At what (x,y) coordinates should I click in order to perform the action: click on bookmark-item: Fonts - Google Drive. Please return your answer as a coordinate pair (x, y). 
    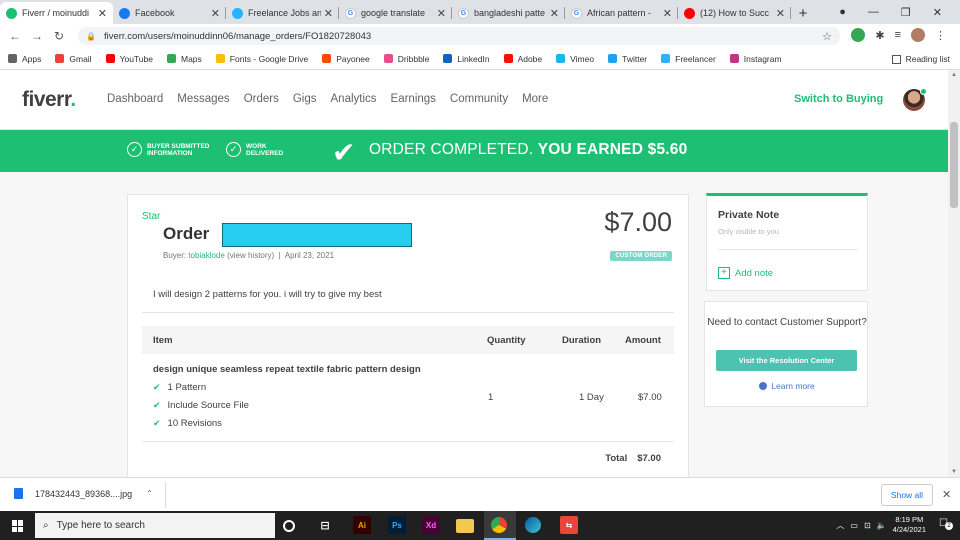
    Looking at the image, I should click on (261, 59).